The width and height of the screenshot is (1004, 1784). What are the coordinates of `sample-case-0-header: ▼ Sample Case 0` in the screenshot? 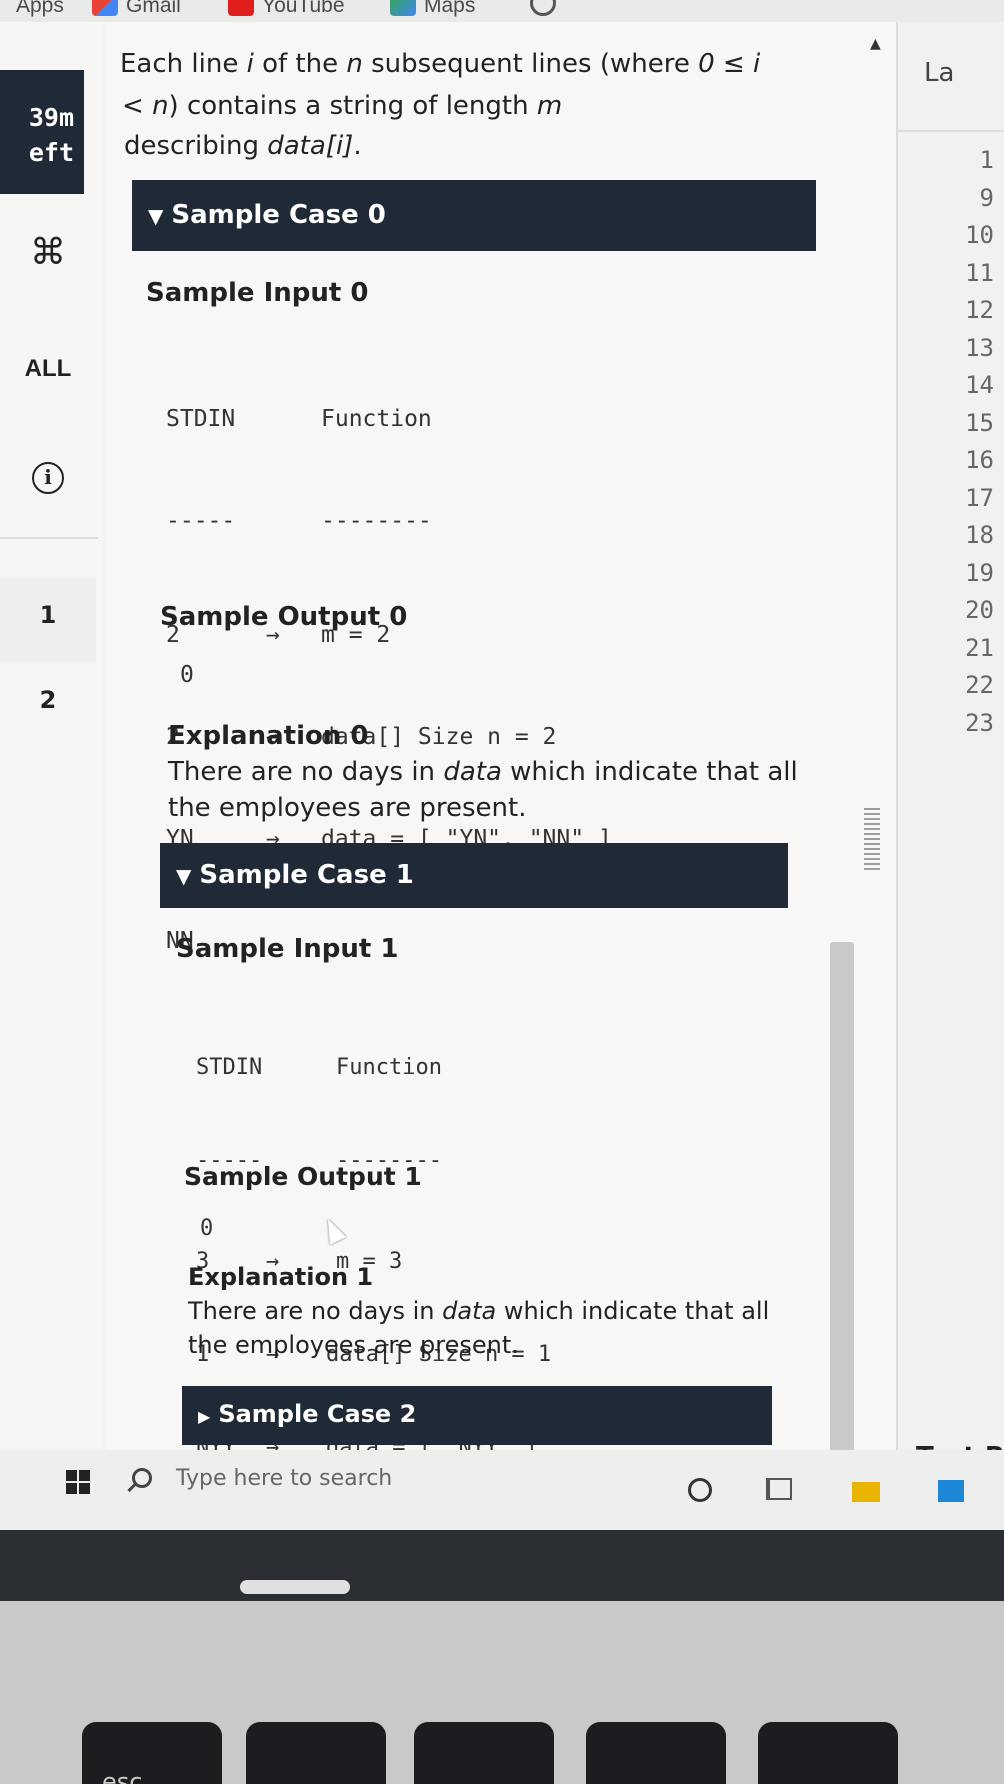 It's located at (474, 215).